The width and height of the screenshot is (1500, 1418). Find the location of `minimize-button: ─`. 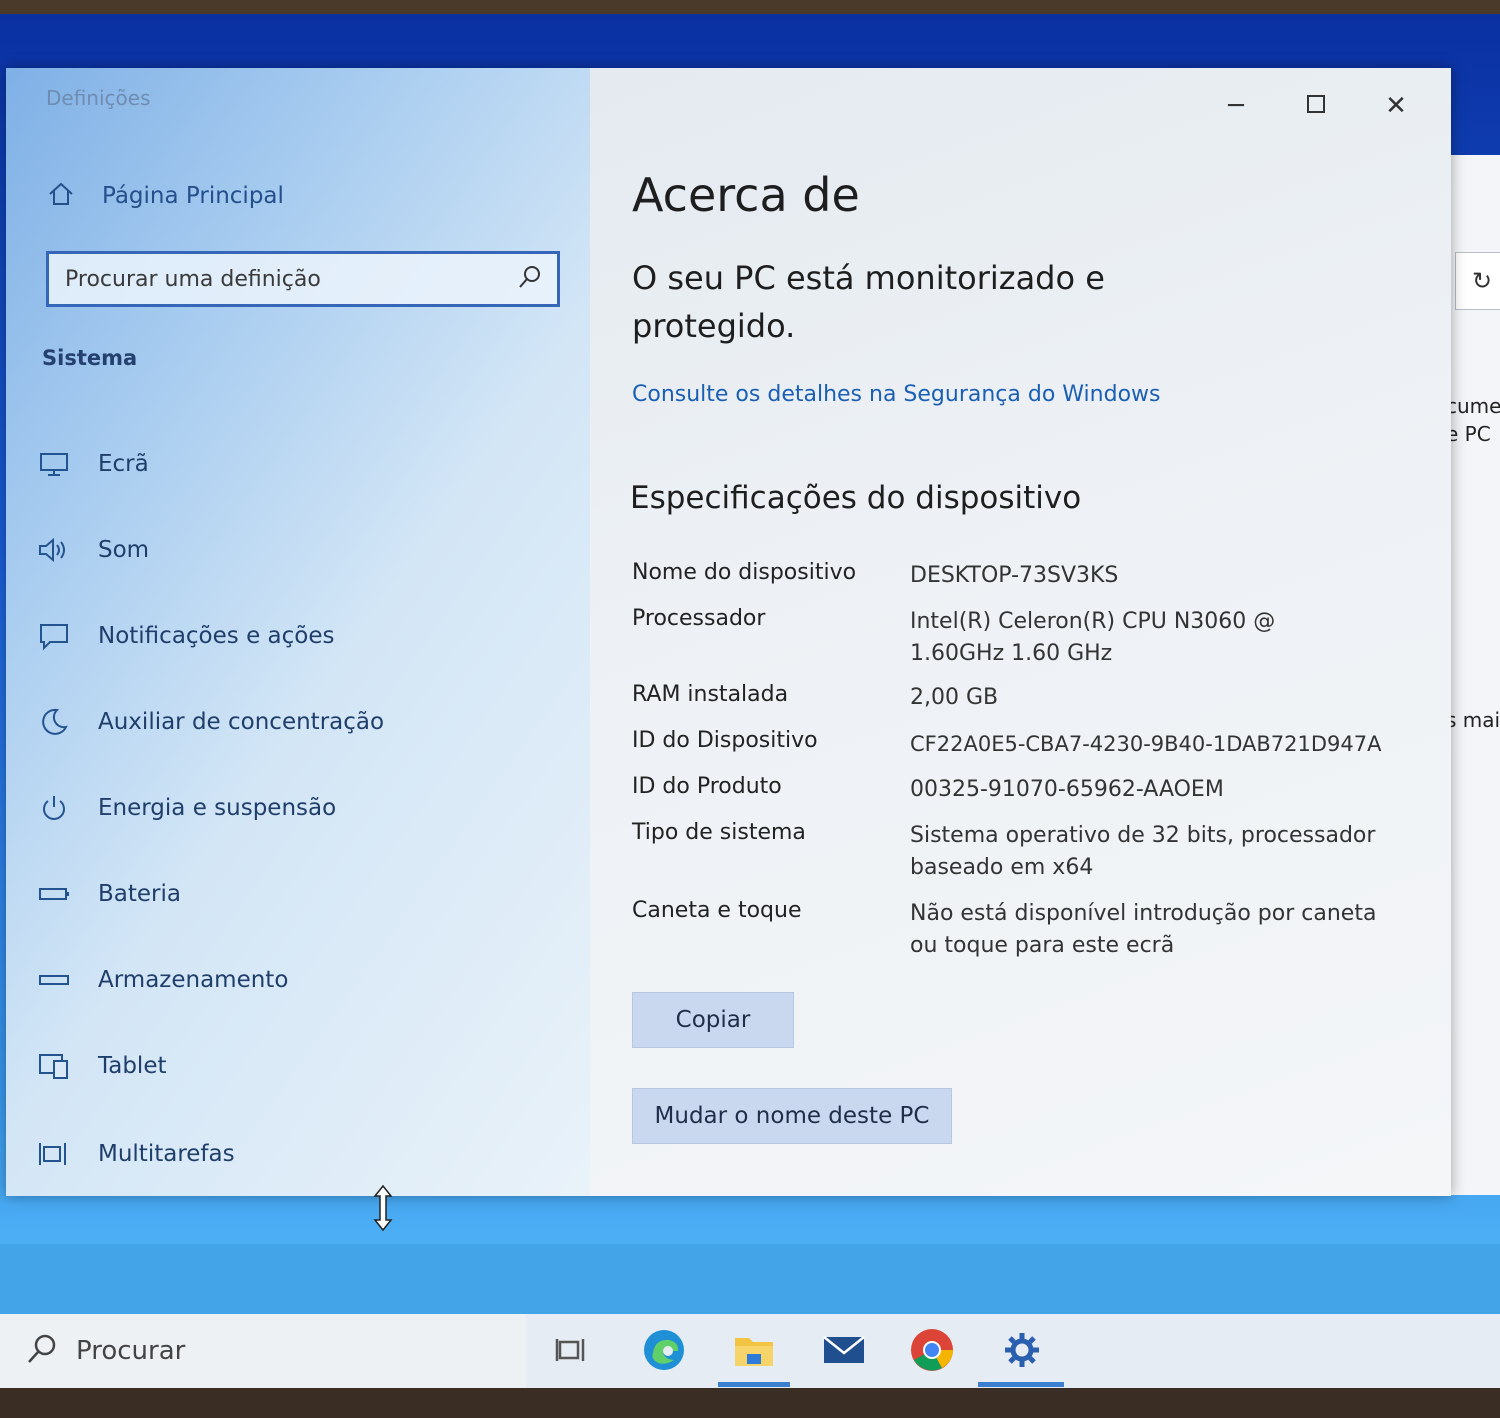

minimize-button: ─ is located at coordinates (1236, 106).